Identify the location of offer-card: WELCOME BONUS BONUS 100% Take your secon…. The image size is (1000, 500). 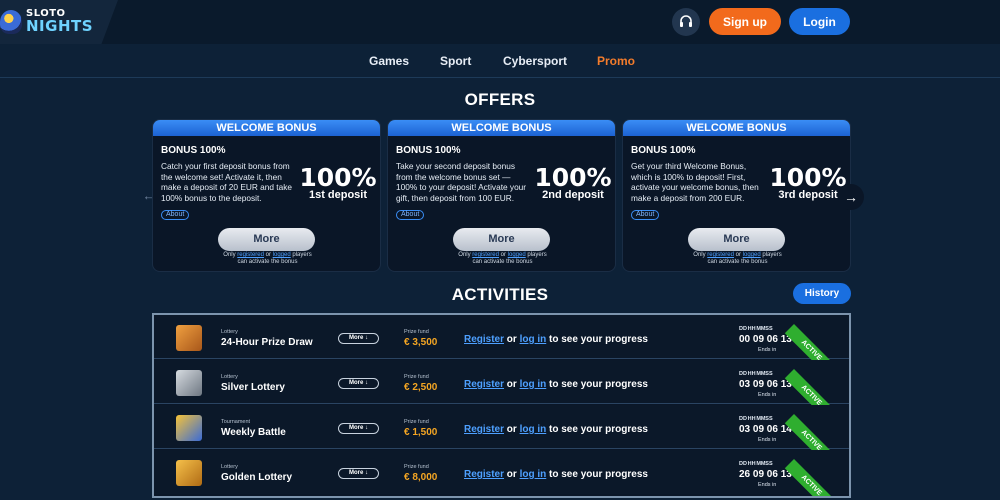
(501, 195).